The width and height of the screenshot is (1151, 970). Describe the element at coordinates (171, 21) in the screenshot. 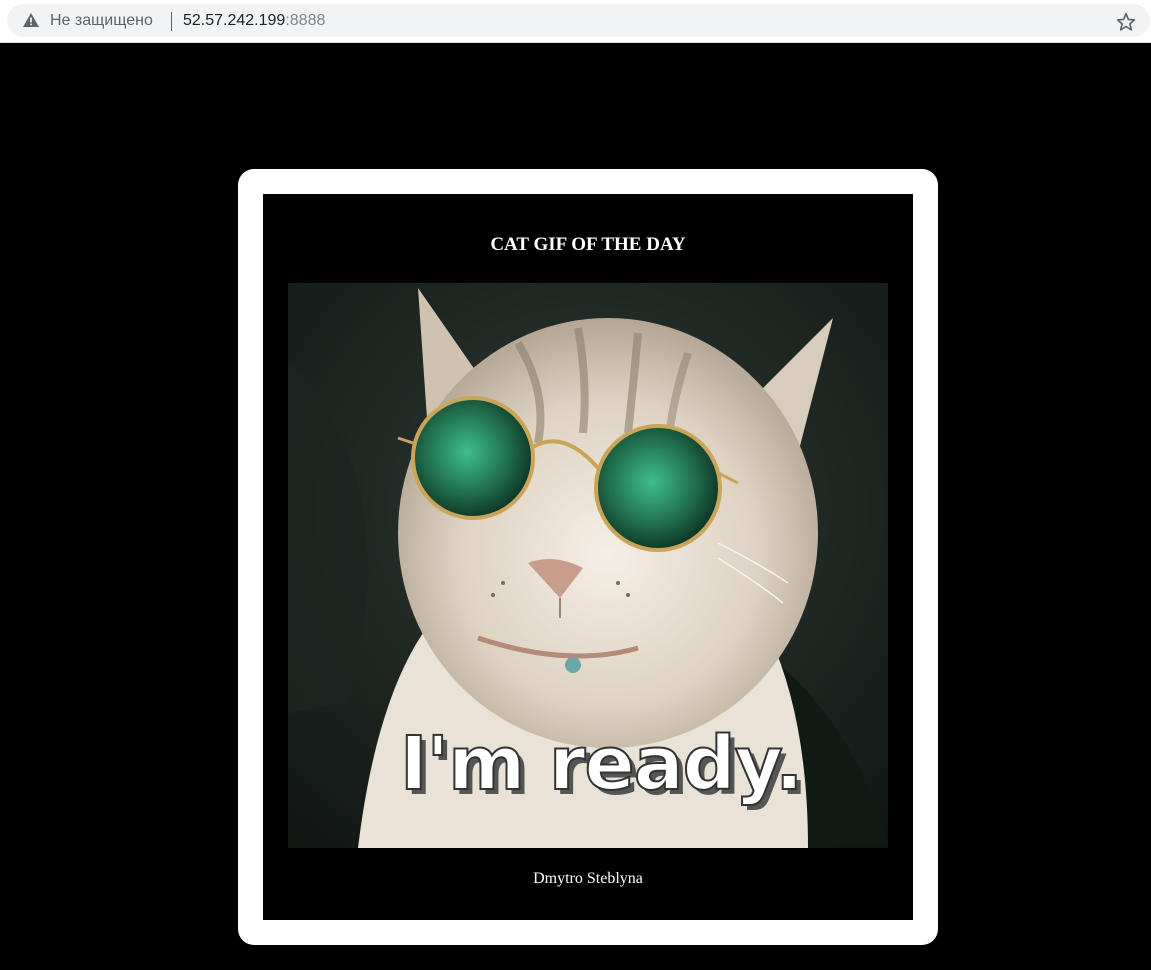

I see `address-separator` at that location.